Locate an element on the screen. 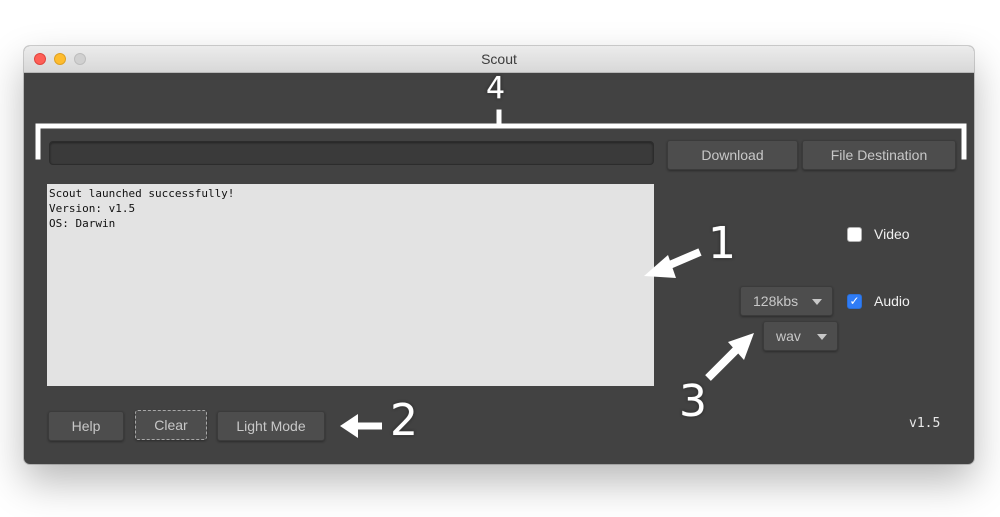 The height and width of the screenshot is (517, 1000). annotation-bracket is located at coordinates (501, 134).